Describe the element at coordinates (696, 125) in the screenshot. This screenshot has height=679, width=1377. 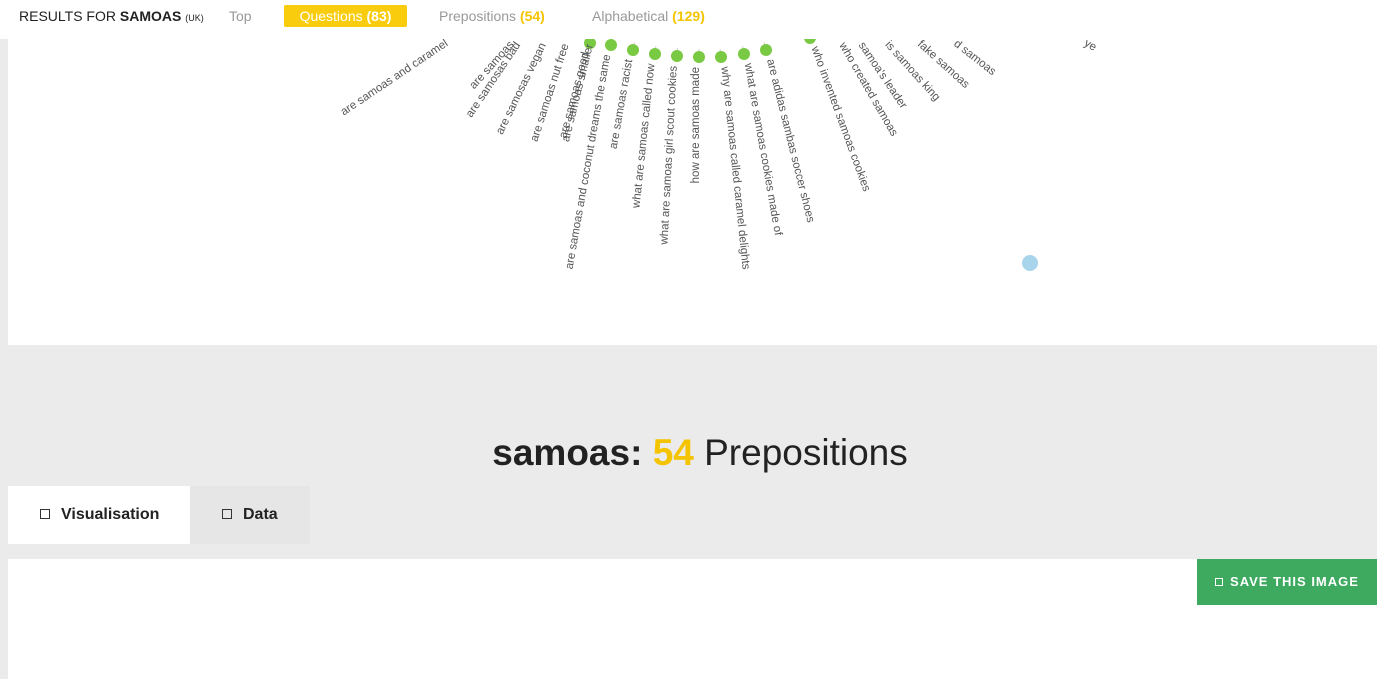
I see `question-label: how are samoas made` at that location.